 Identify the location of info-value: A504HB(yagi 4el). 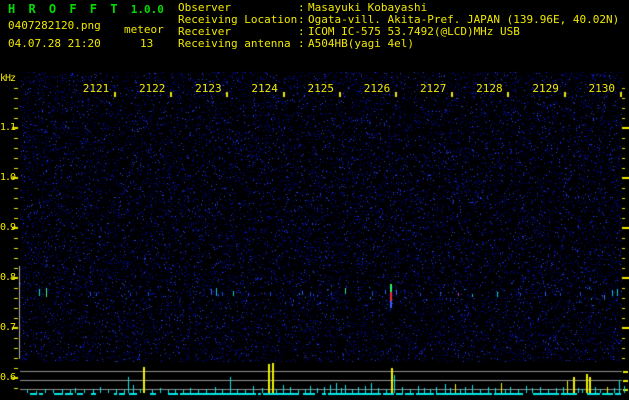
(361, 43).